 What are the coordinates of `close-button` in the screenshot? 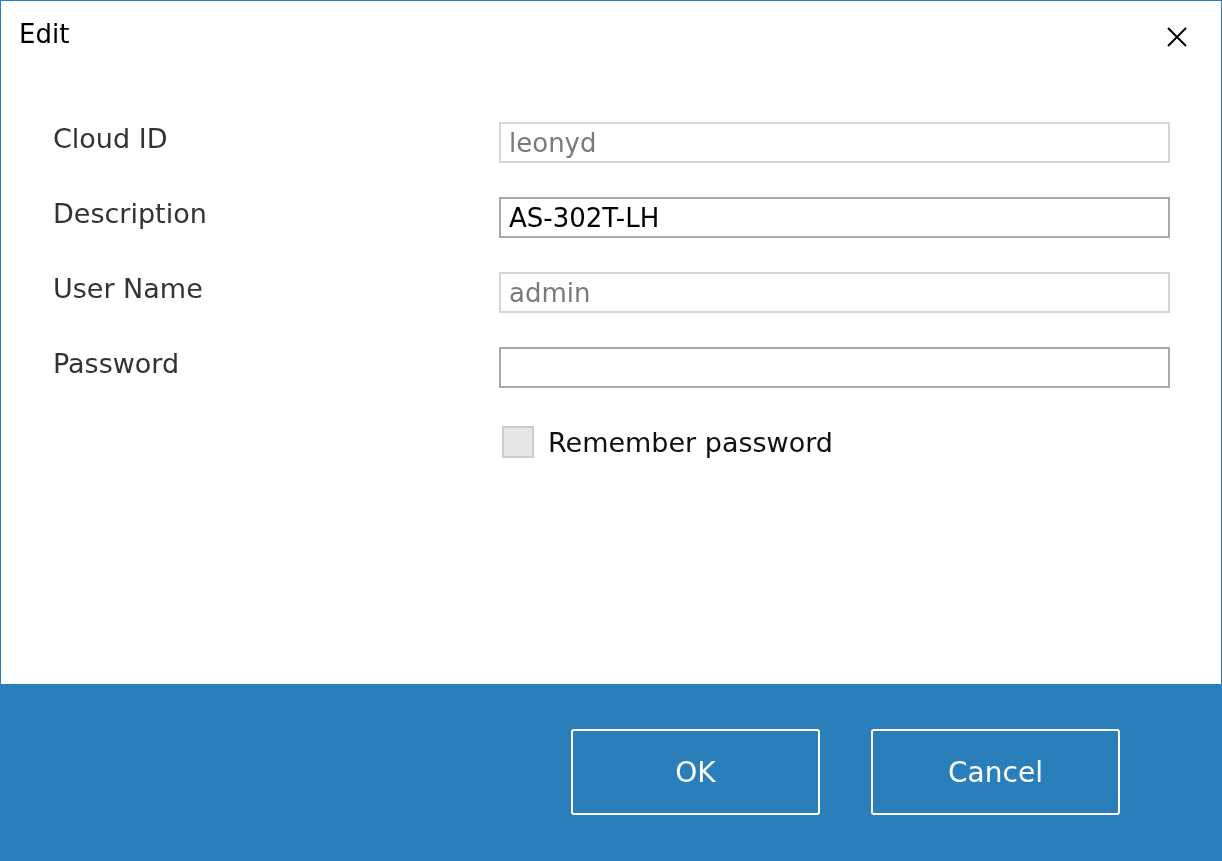 It's located at (1177, 37).